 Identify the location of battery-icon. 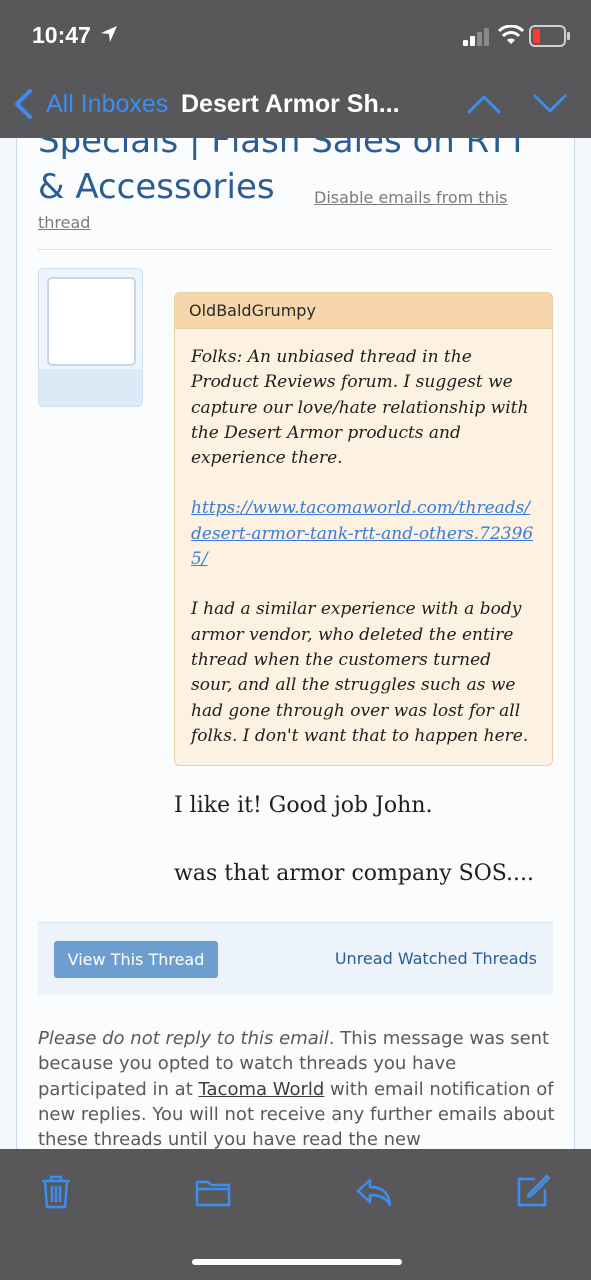
(549, 36).